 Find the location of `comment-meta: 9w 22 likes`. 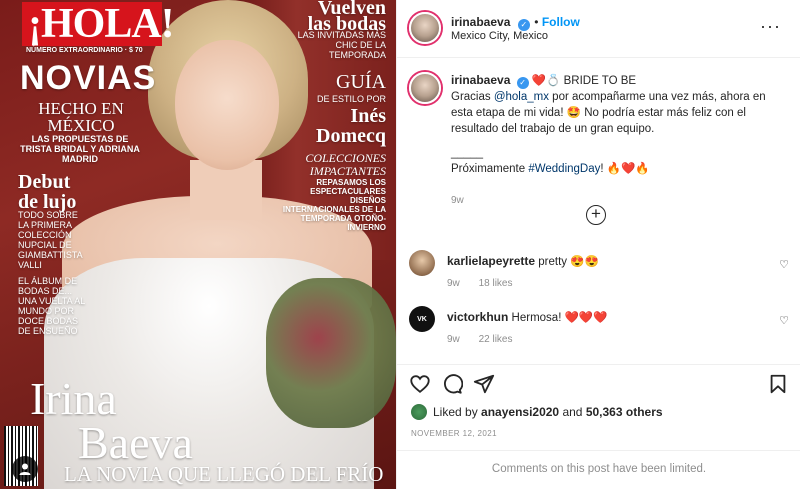

comment-meta: 9w 22 likes is located at coordinates (479, 339).